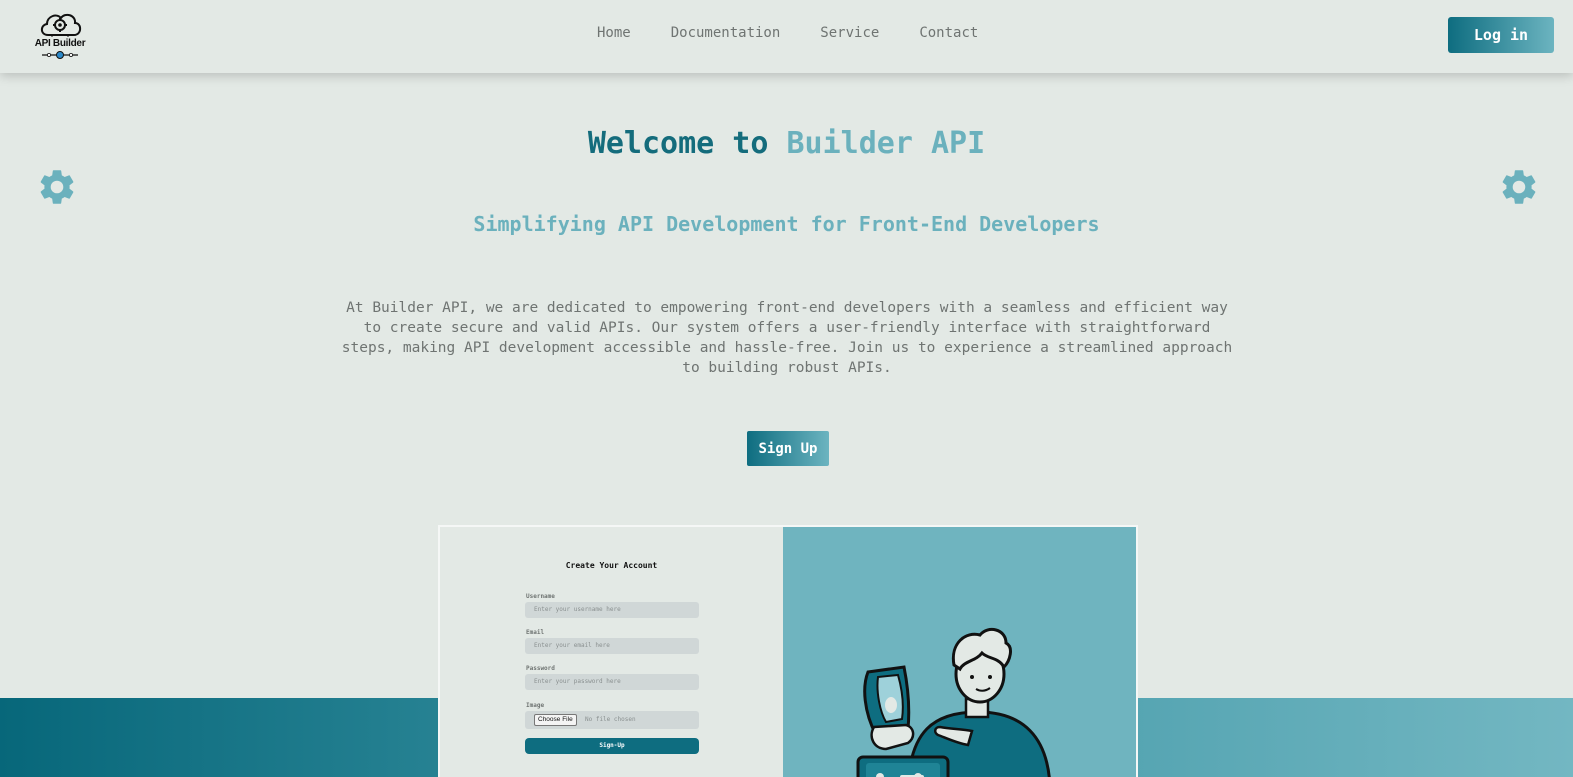 This screenshot has width=1573, height=777. I want to click on hero-title: Welcome to Builder API, so click(786, 143).